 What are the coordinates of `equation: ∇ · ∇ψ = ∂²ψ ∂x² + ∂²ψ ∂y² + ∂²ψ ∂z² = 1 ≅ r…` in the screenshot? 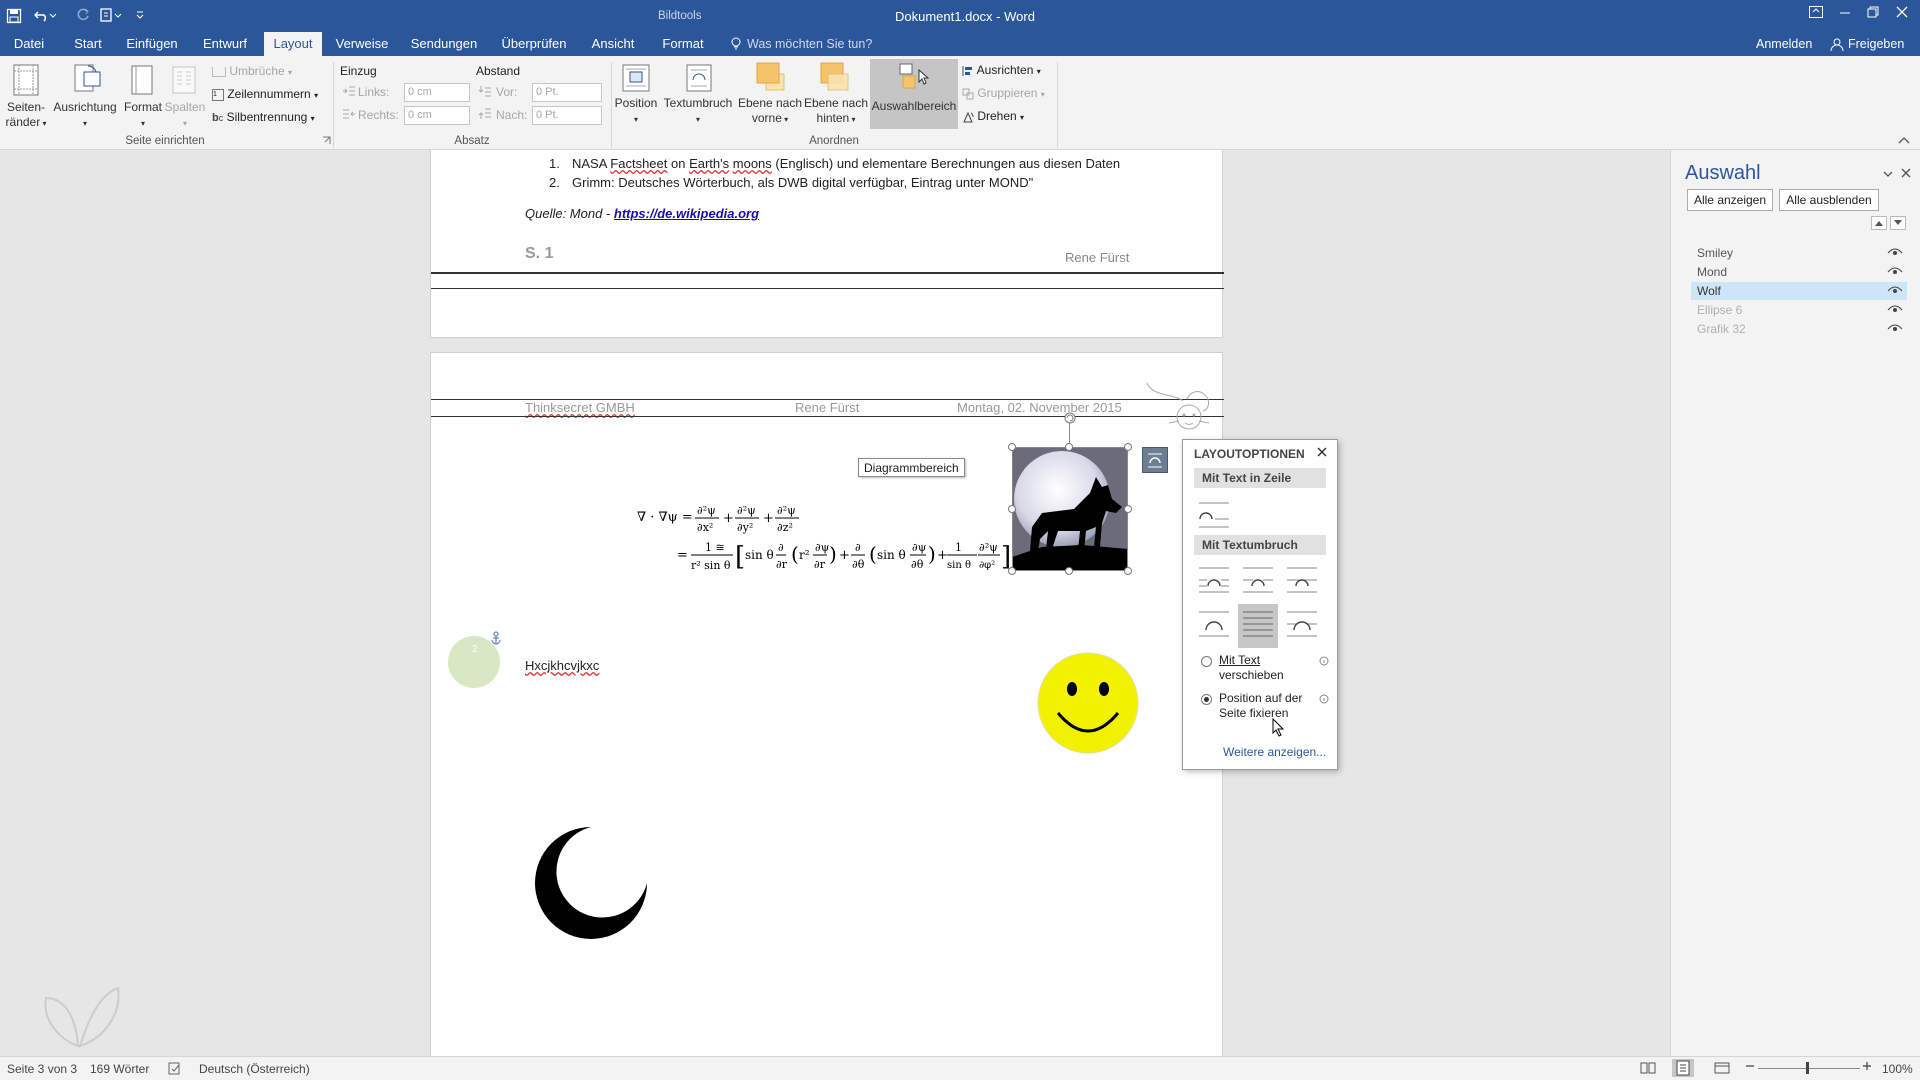 It's located at (825, 541).